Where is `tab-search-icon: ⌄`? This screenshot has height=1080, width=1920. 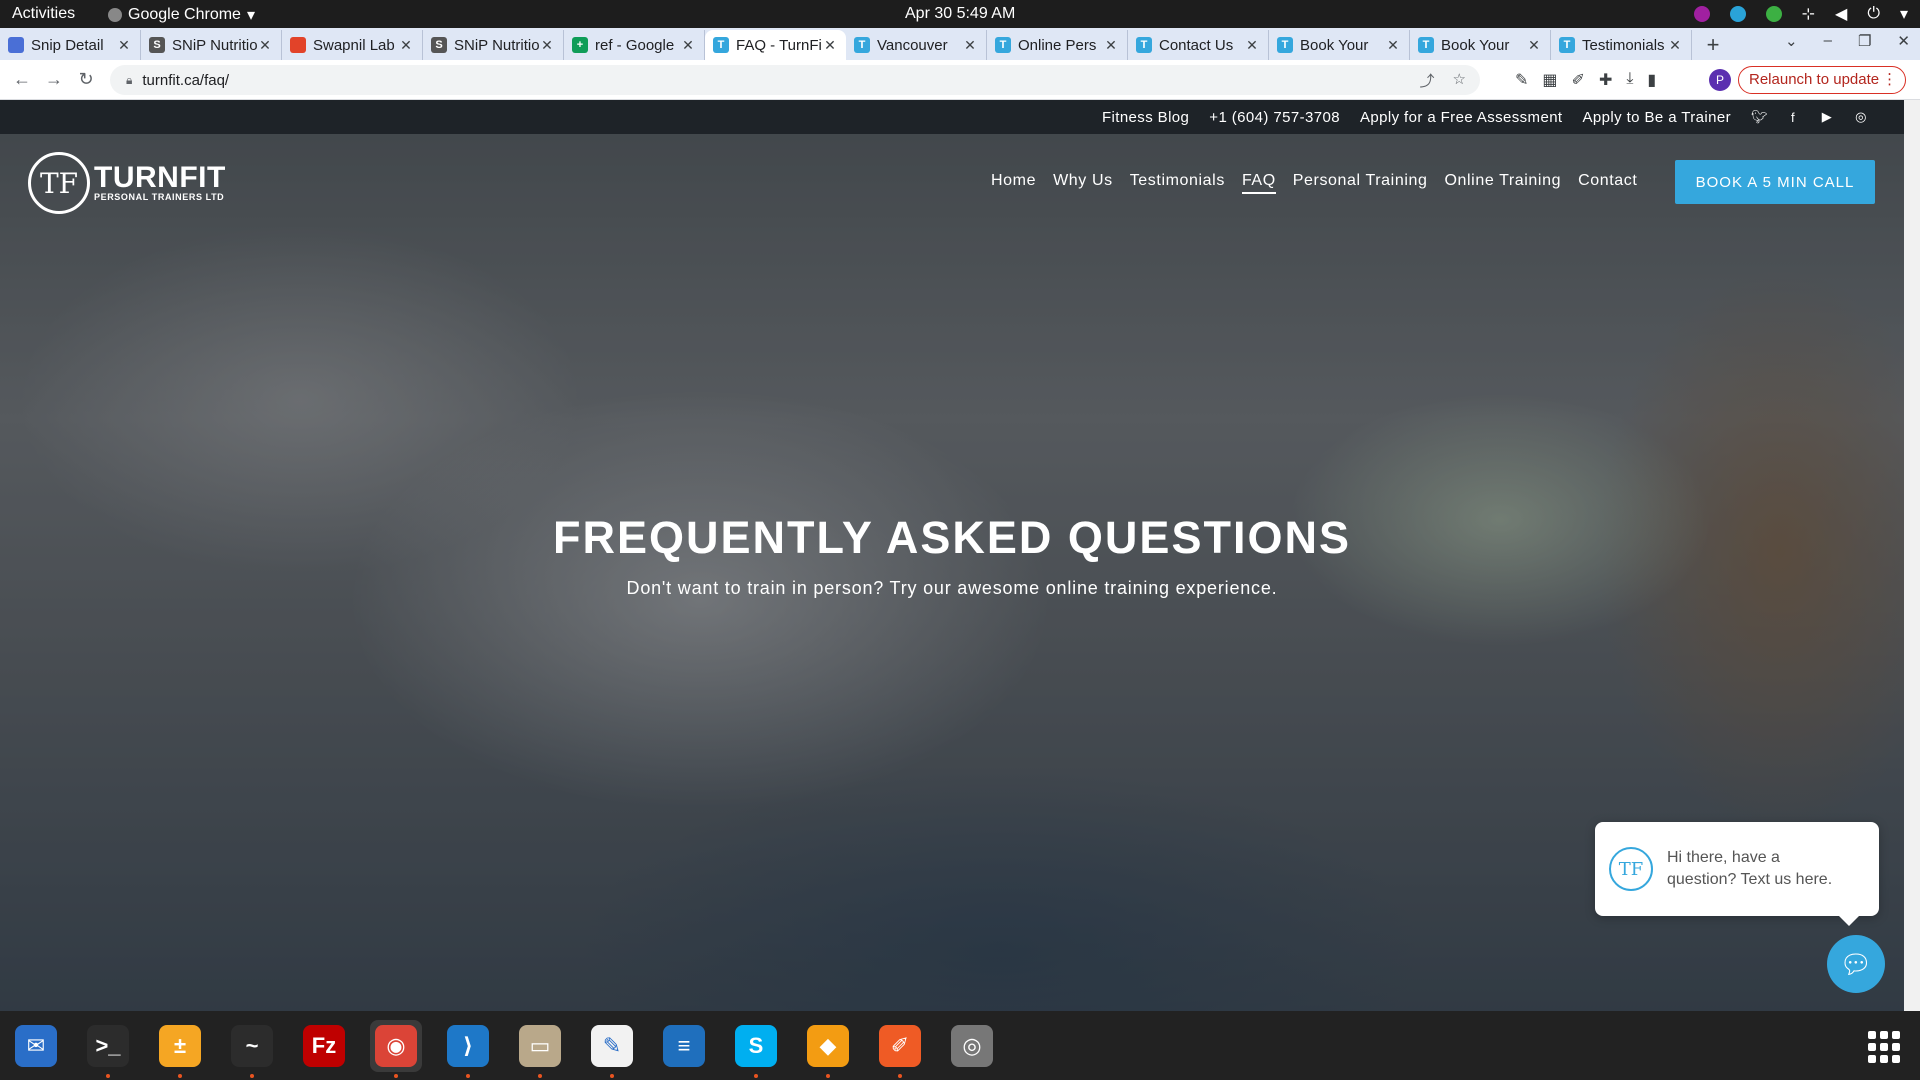
tab-search-icon: ⌄ is located at coordinates (1791, 41).